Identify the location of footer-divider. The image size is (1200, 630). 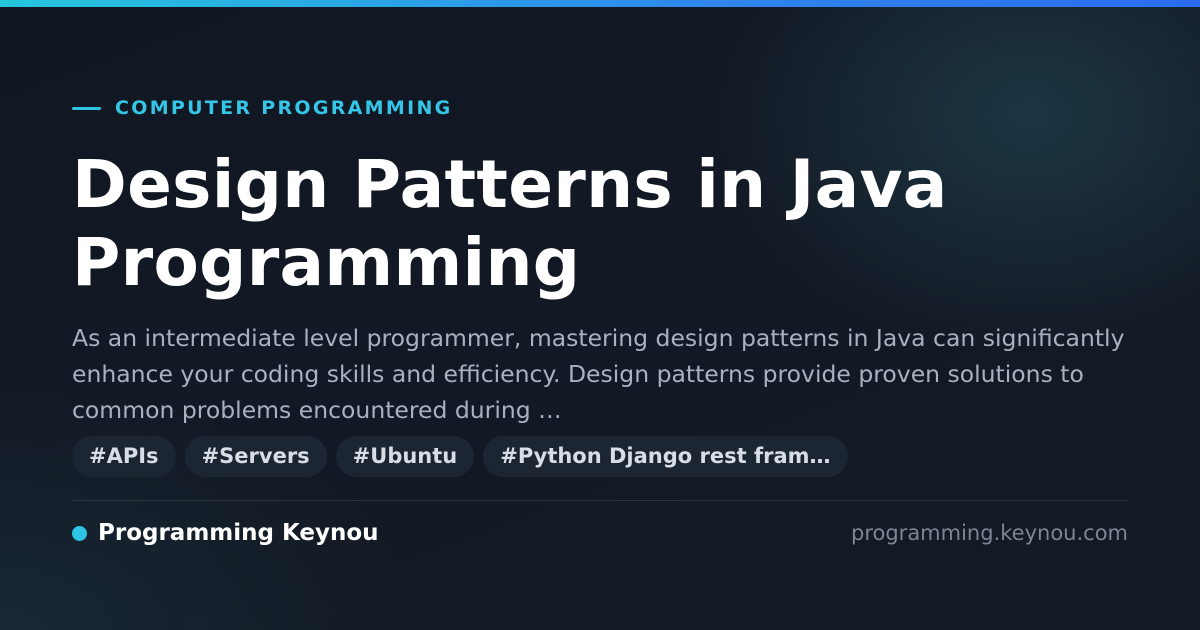
(600, 500).